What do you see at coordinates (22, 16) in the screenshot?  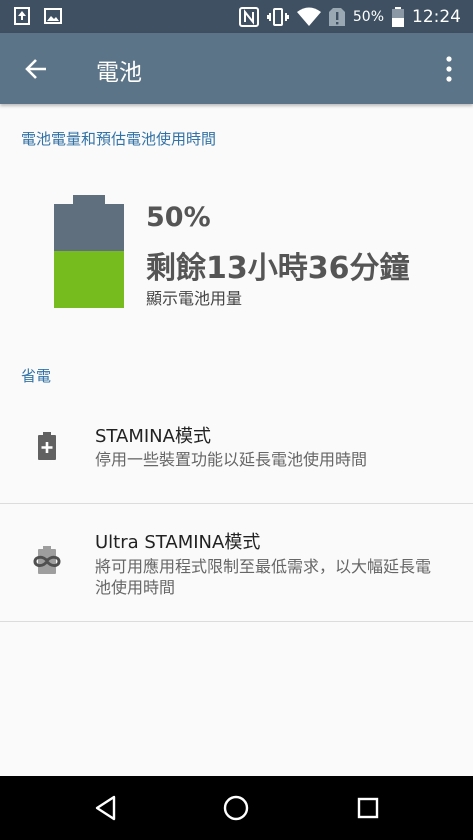 I see `upload-icon` at bounding box center [22, 16].